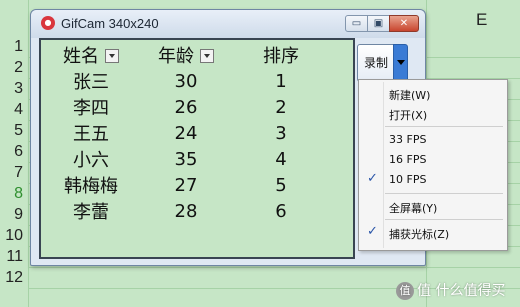 The height and width of the screenshot is (307, 520). Describe the element at coordinates (378, 23) in the screenshot. I see `maximize-button: ▣` at that location.